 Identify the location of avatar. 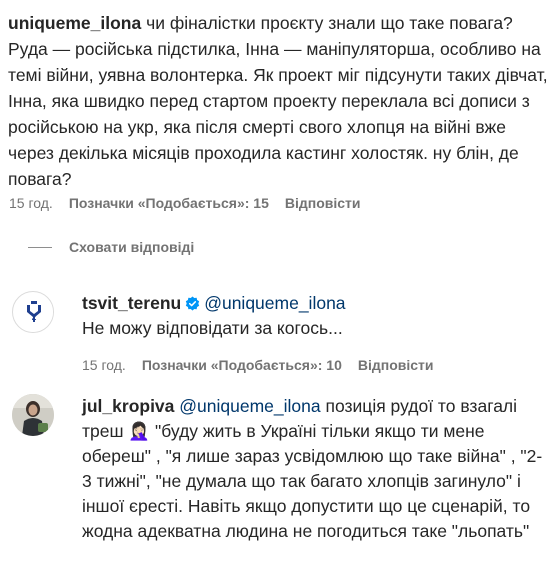
(33, 415).